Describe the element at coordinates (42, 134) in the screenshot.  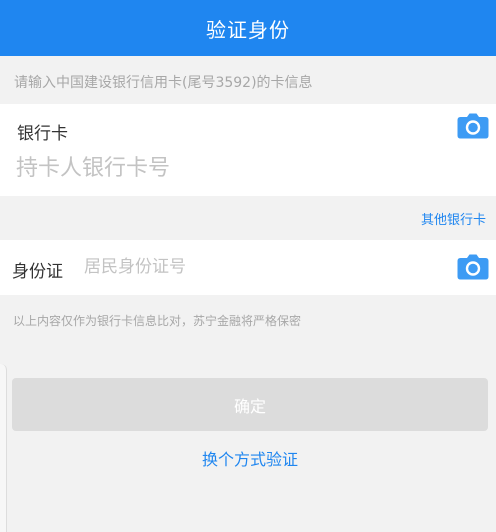
I see `bank-card-label: 银行卡` at that location.